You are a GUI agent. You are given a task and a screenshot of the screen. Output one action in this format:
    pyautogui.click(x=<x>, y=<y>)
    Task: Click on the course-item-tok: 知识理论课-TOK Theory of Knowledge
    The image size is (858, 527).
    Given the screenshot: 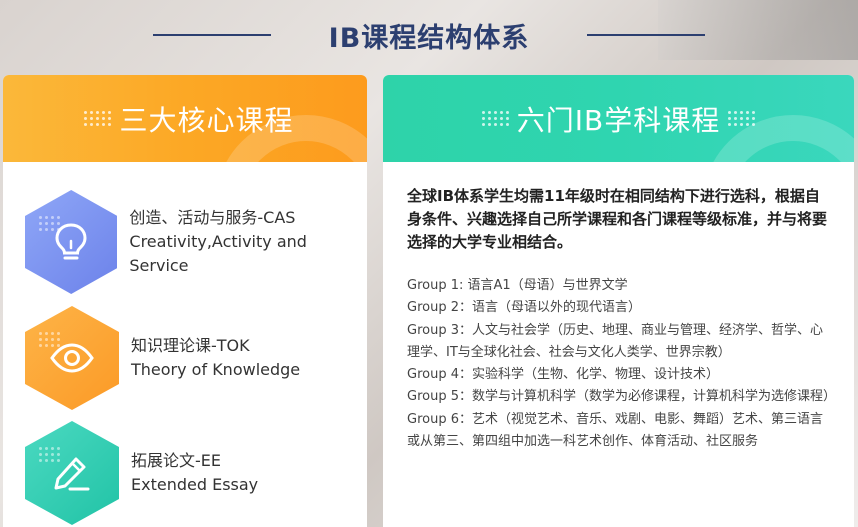 What is the action you would take?
    pyautogui.click(x=162, y=358)
    